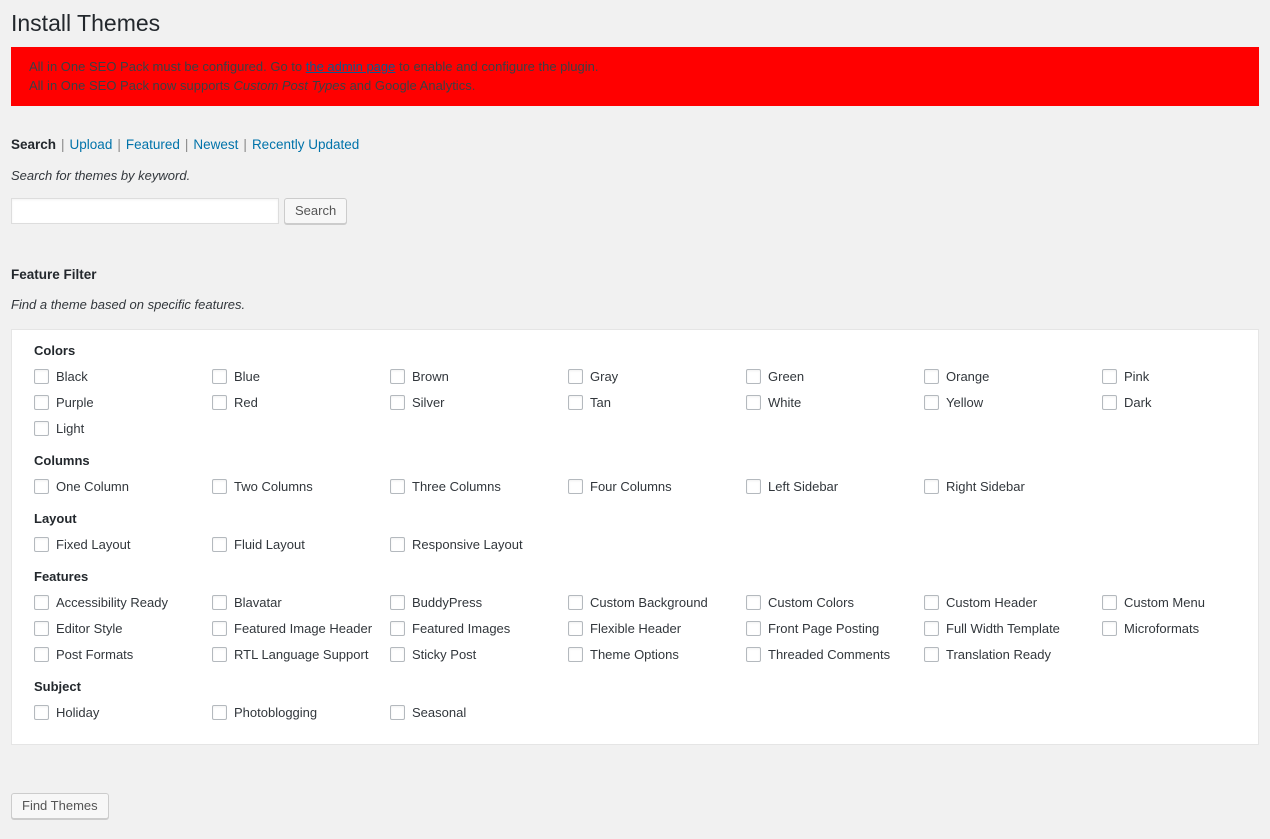  I want to click on filter-option-green: Green, so click(835, 377).